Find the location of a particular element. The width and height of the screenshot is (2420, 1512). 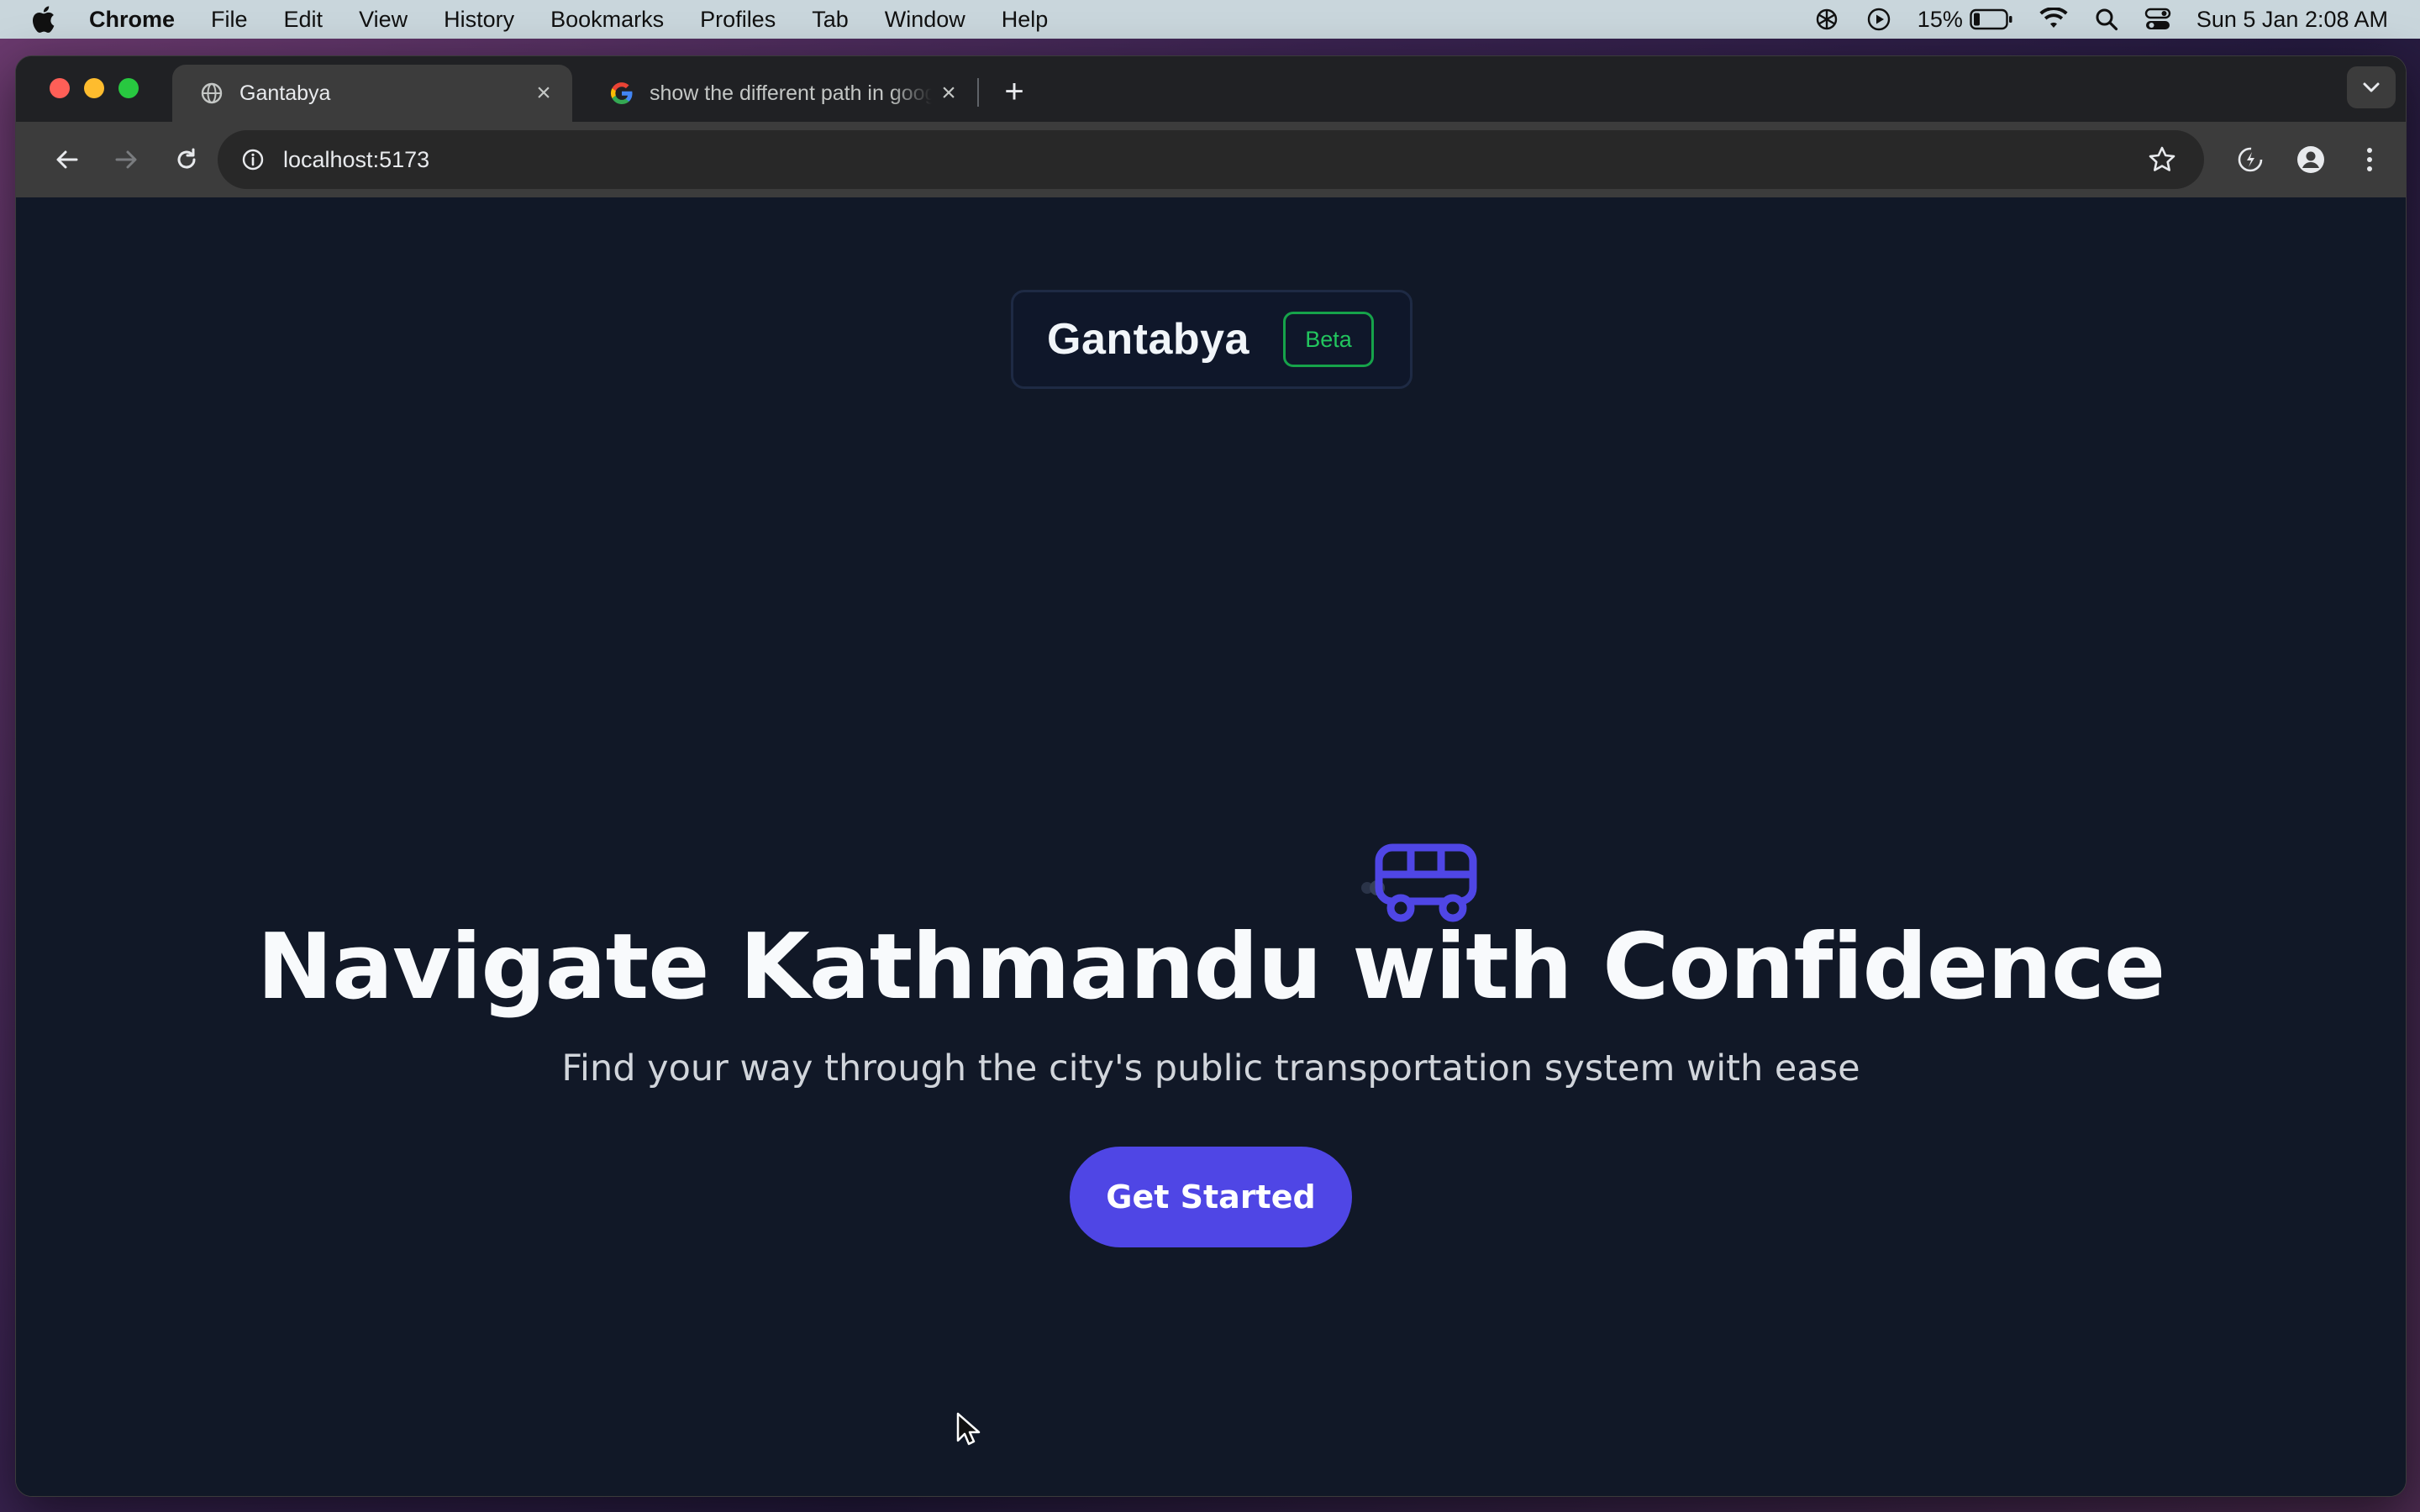

menu-profiles: Profiles is located at coordinates (738, 20).